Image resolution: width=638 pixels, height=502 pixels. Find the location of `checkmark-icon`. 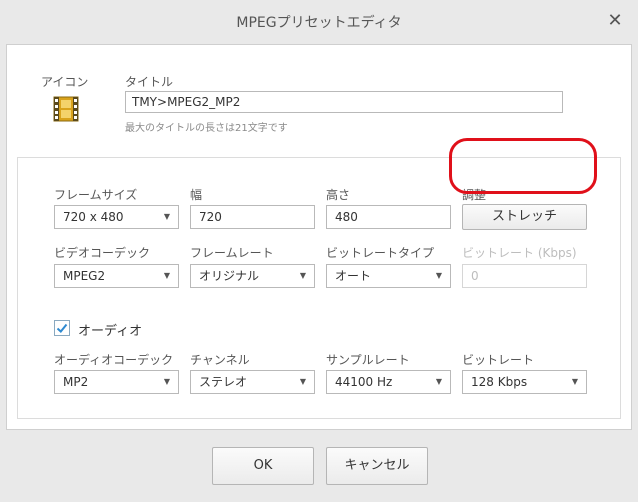

checkmark-icon is located at coordinates (62, 328).